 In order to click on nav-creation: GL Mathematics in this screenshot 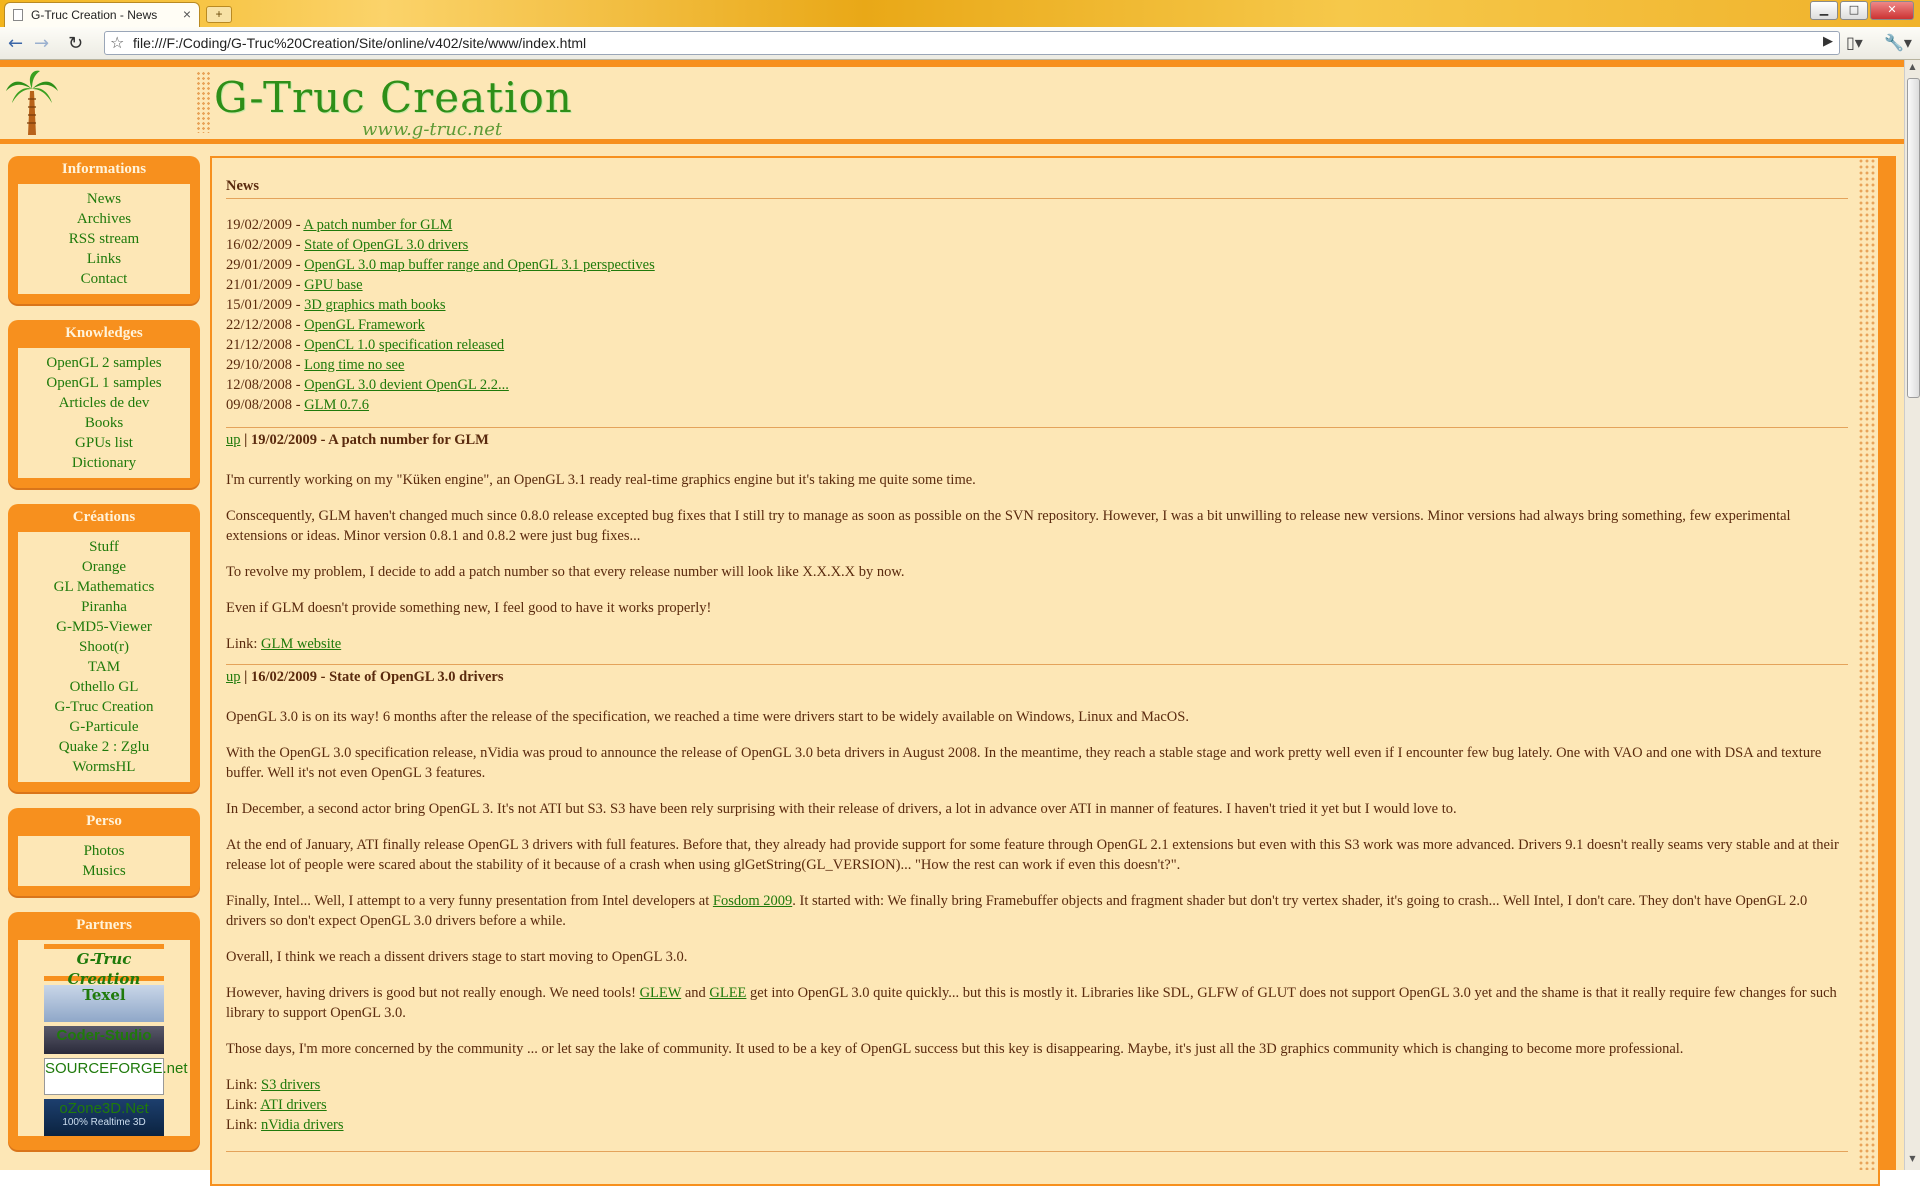, I will do `click(104, 587)`.